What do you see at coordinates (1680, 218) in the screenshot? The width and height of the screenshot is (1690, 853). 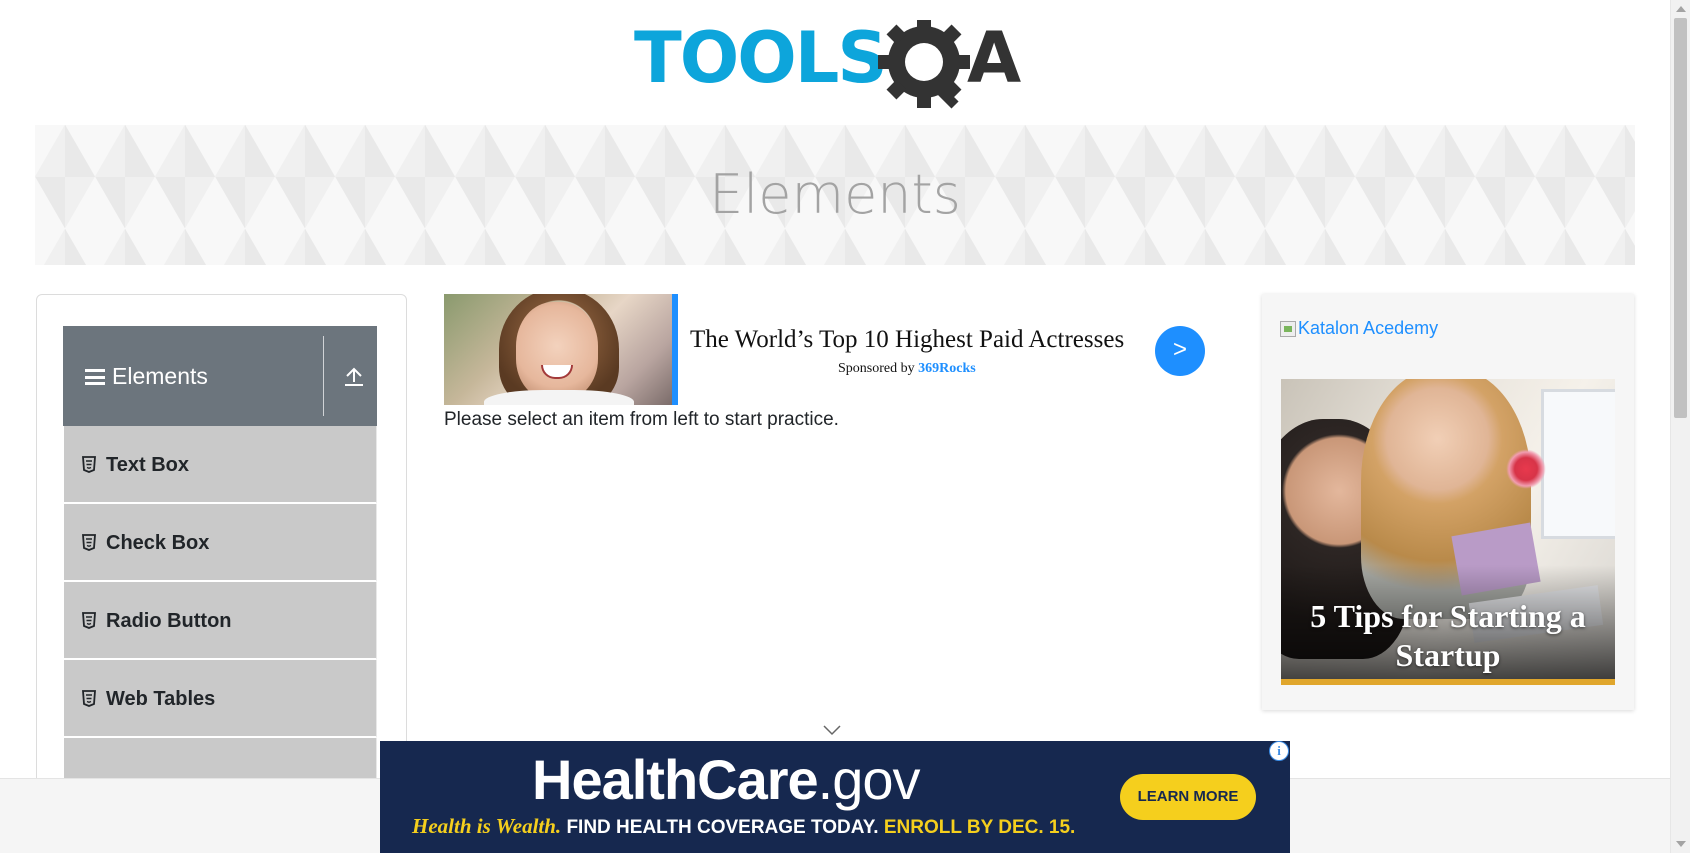 I see `scrollbar-thumb` at bounding box center [1680, 218].